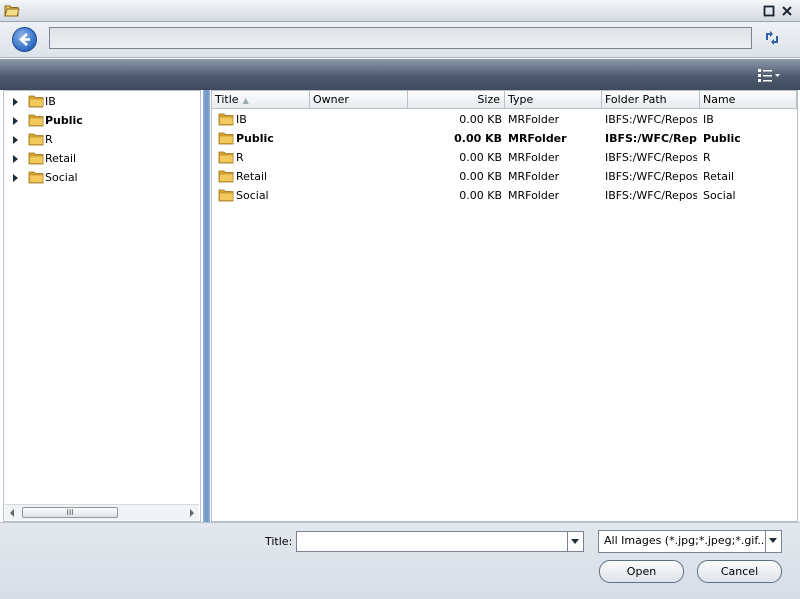 The image size is (800, 599). What do you see at coordinates (553, 100) in the screenshot?
I see `column-header-type: Type` at bounding box center [553, 100].